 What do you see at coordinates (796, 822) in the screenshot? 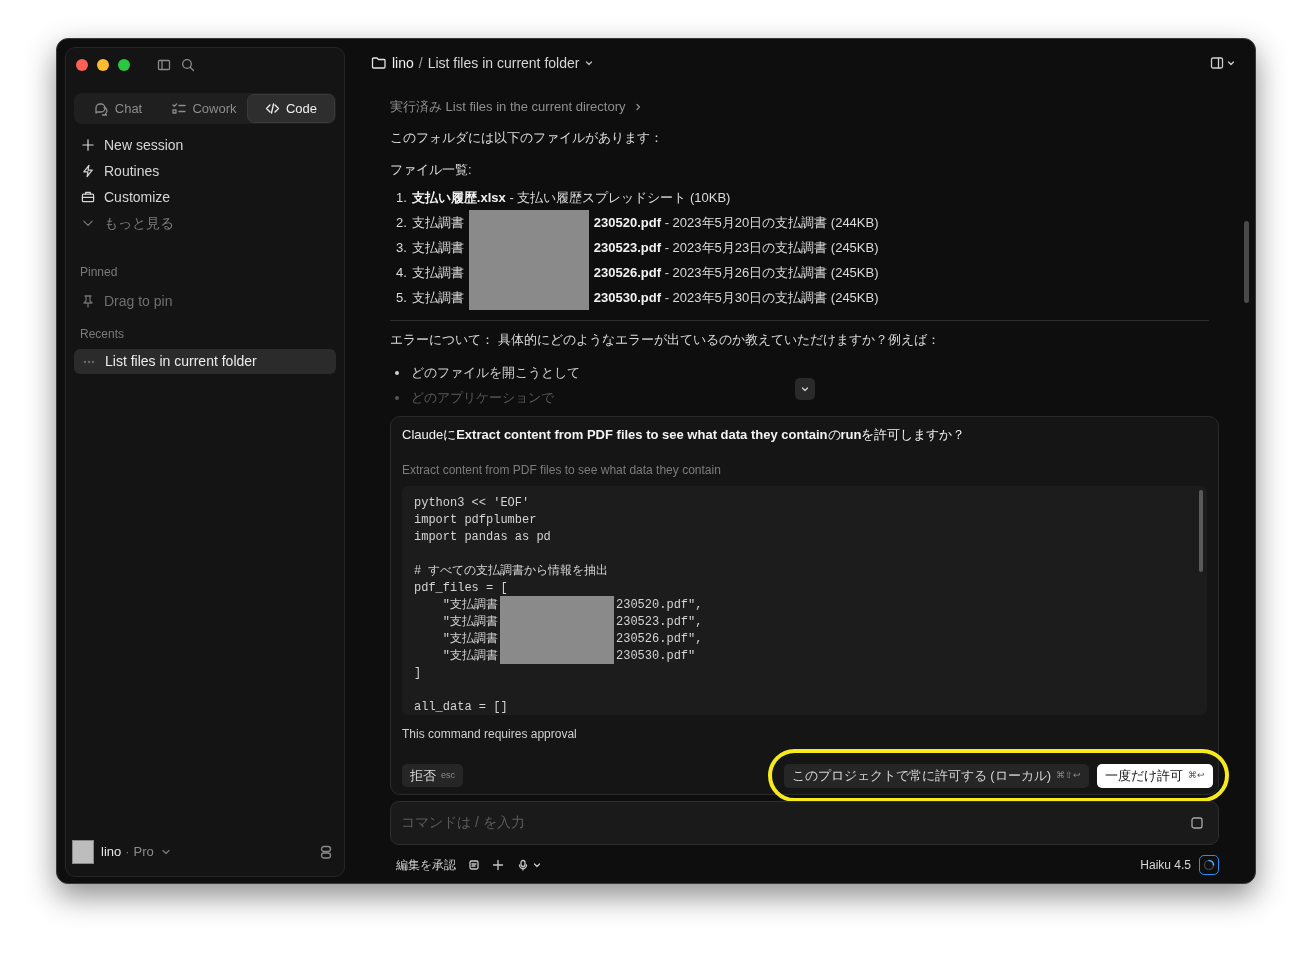
I see `command-text-entry: コマンドは / を入力` at bounding box center [796, 822].